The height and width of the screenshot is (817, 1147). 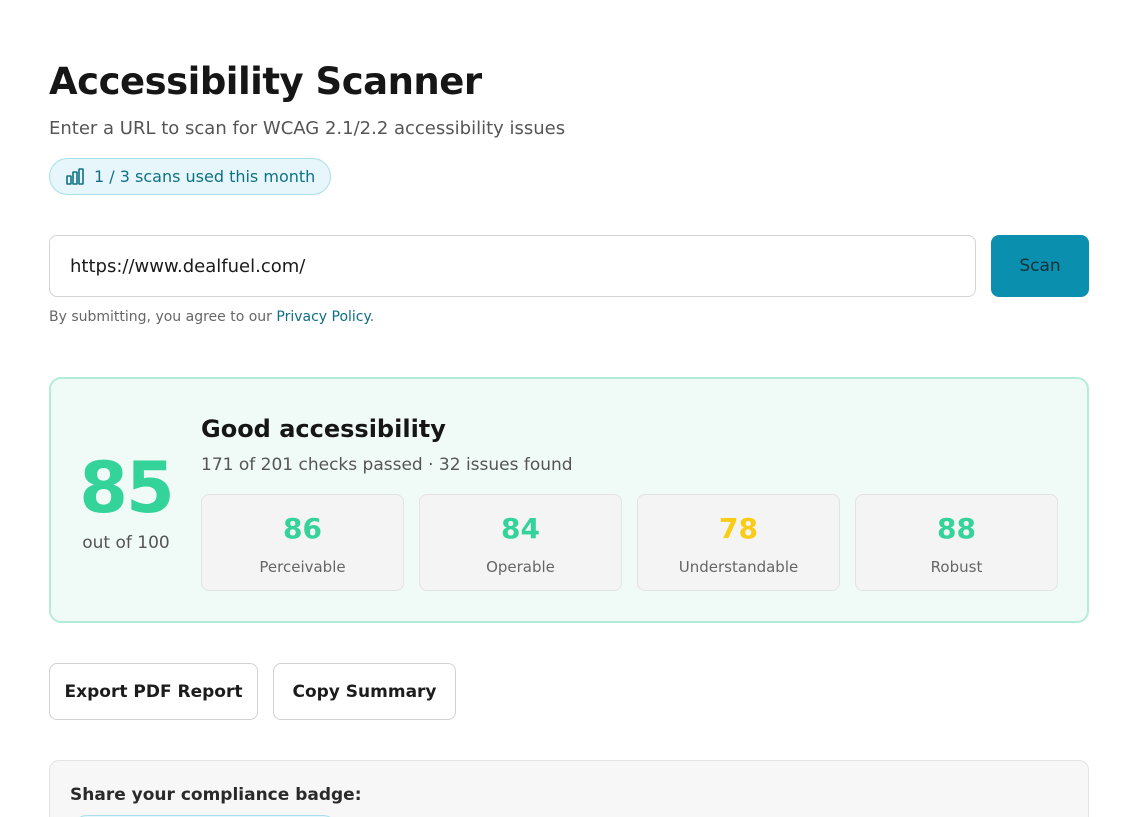 What do you see at coordinates (956, 528) in the screenshot?
I see `metric-value: 88` at bounding box center [956, 528].